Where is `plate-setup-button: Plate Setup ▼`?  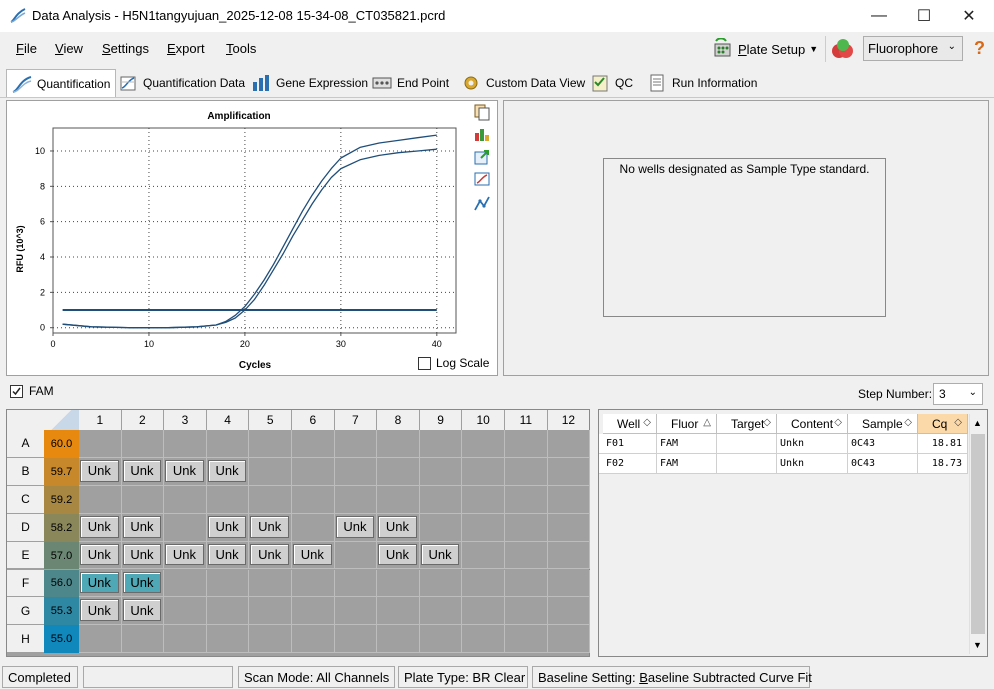
plate-setup-button: Plate Setup ▼ is located at coordinates (765, 49).